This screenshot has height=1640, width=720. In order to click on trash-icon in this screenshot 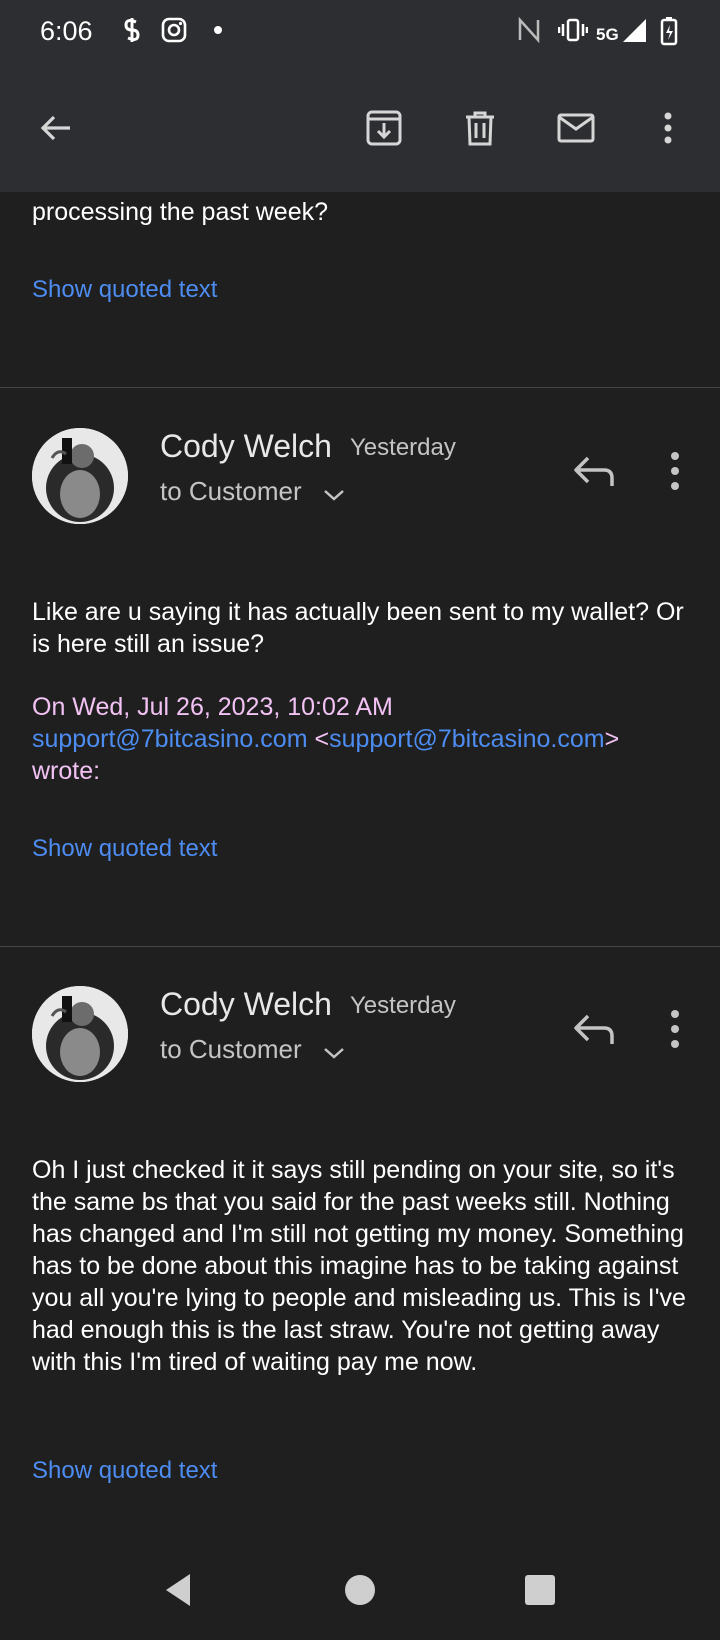, I will do `click(480, 128)`.